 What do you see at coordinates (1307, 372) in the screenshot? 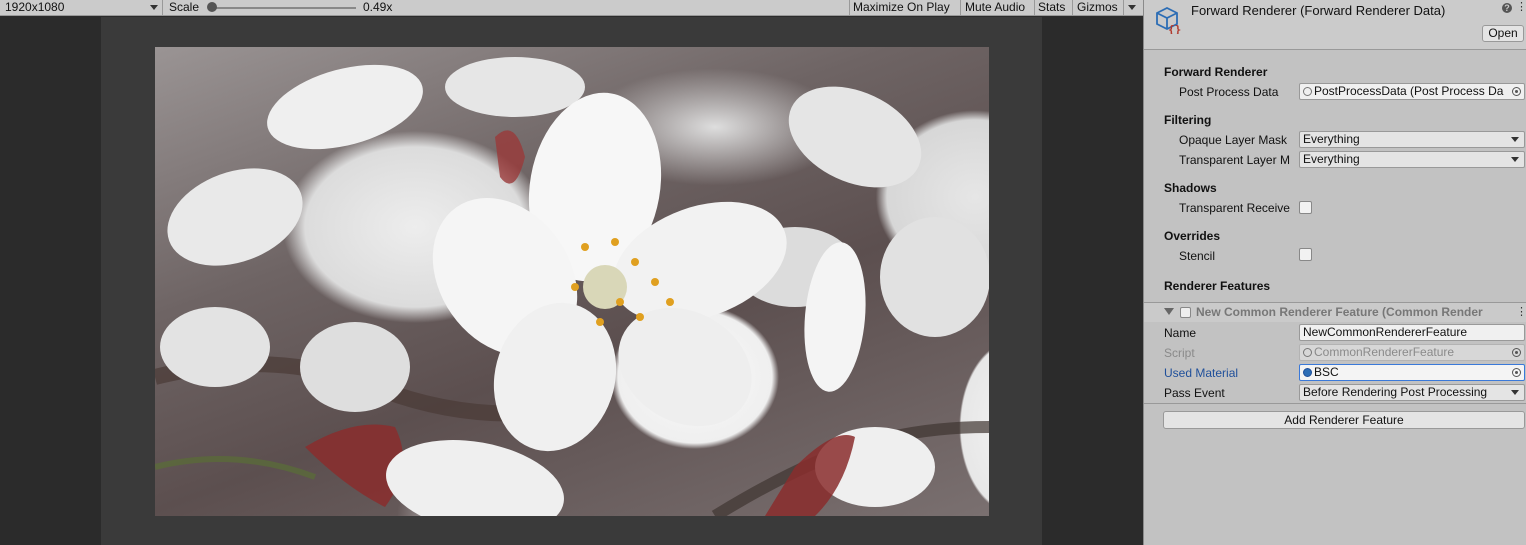
I see `material-sphere-icon` at bounding box center [1307, 372].